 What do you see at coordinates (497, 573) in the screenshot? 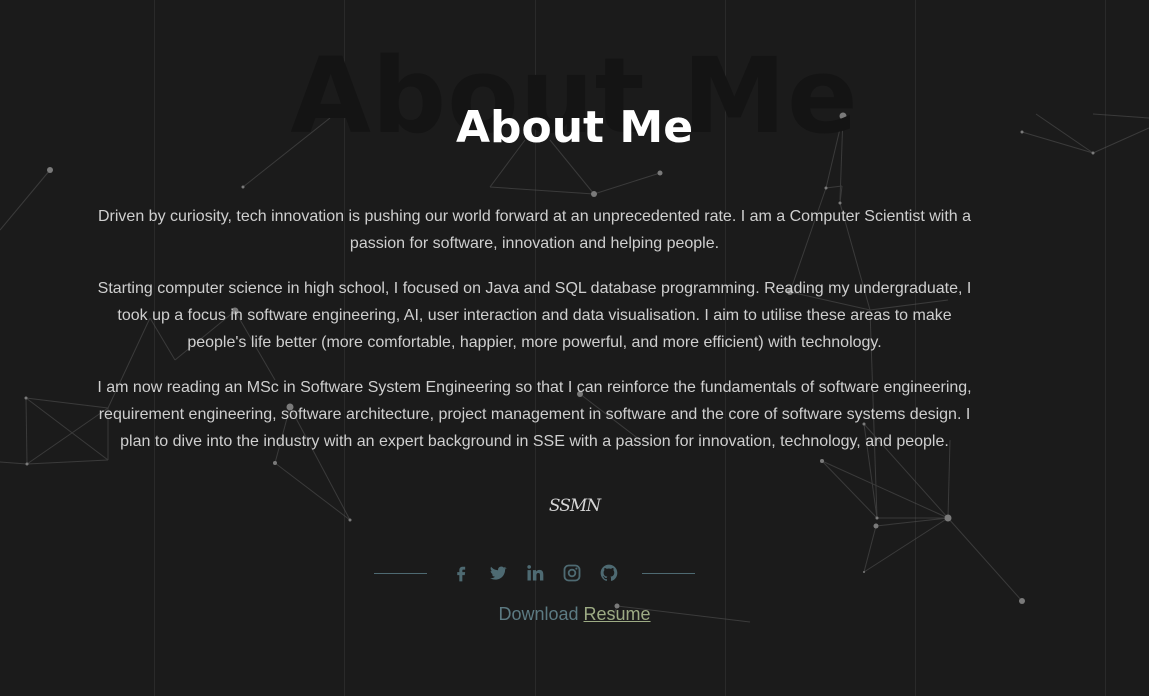
I see `twitter-icon` at bounding box center [497, 573].